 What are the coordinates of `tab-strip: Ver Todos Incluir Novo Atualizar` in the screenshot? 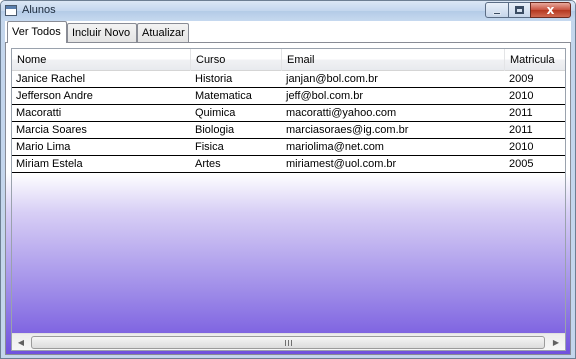 It's located at (288, 32).